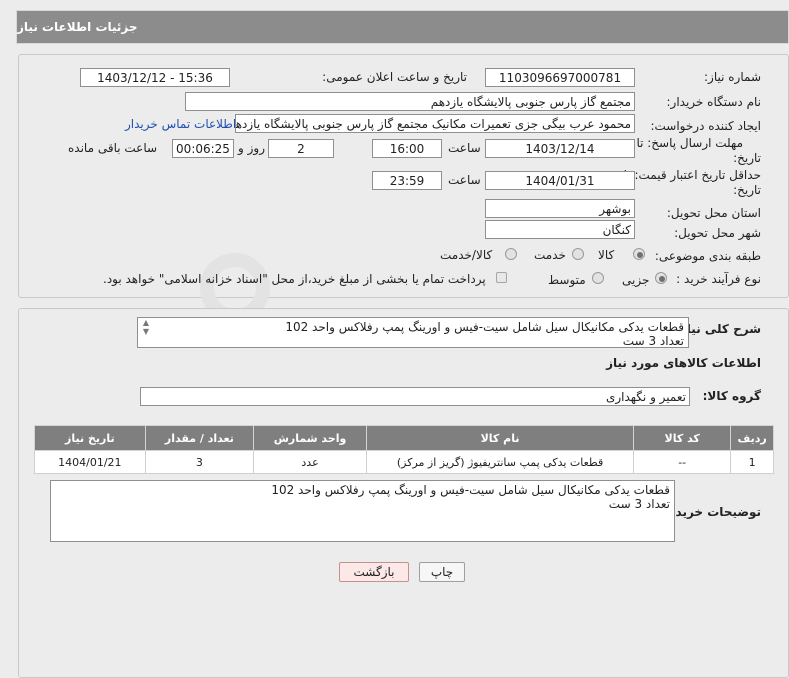 This screenshot has height=678, width=789. I want to click on category-radio-service, so click(578, 254).